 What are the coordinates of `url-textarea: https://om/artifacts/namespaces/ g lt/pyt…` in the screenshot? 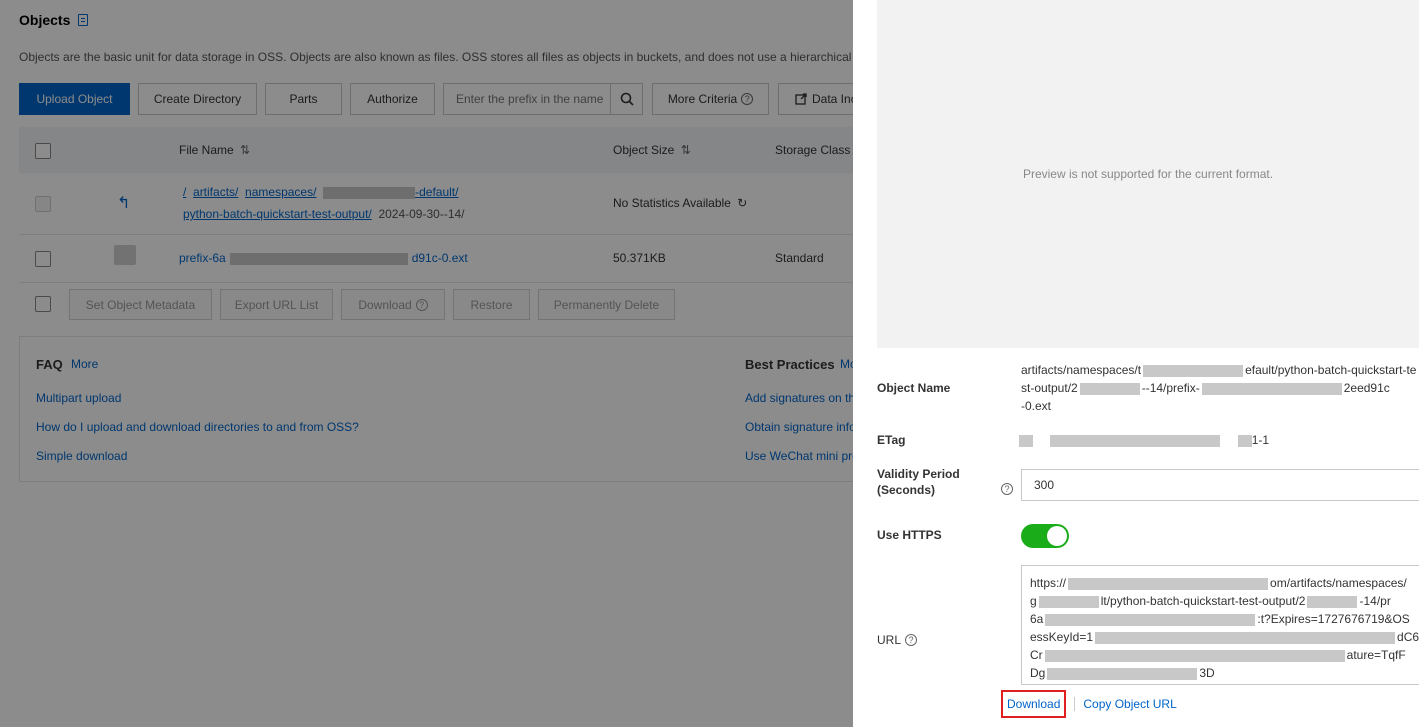 It's located at (1220, 625).